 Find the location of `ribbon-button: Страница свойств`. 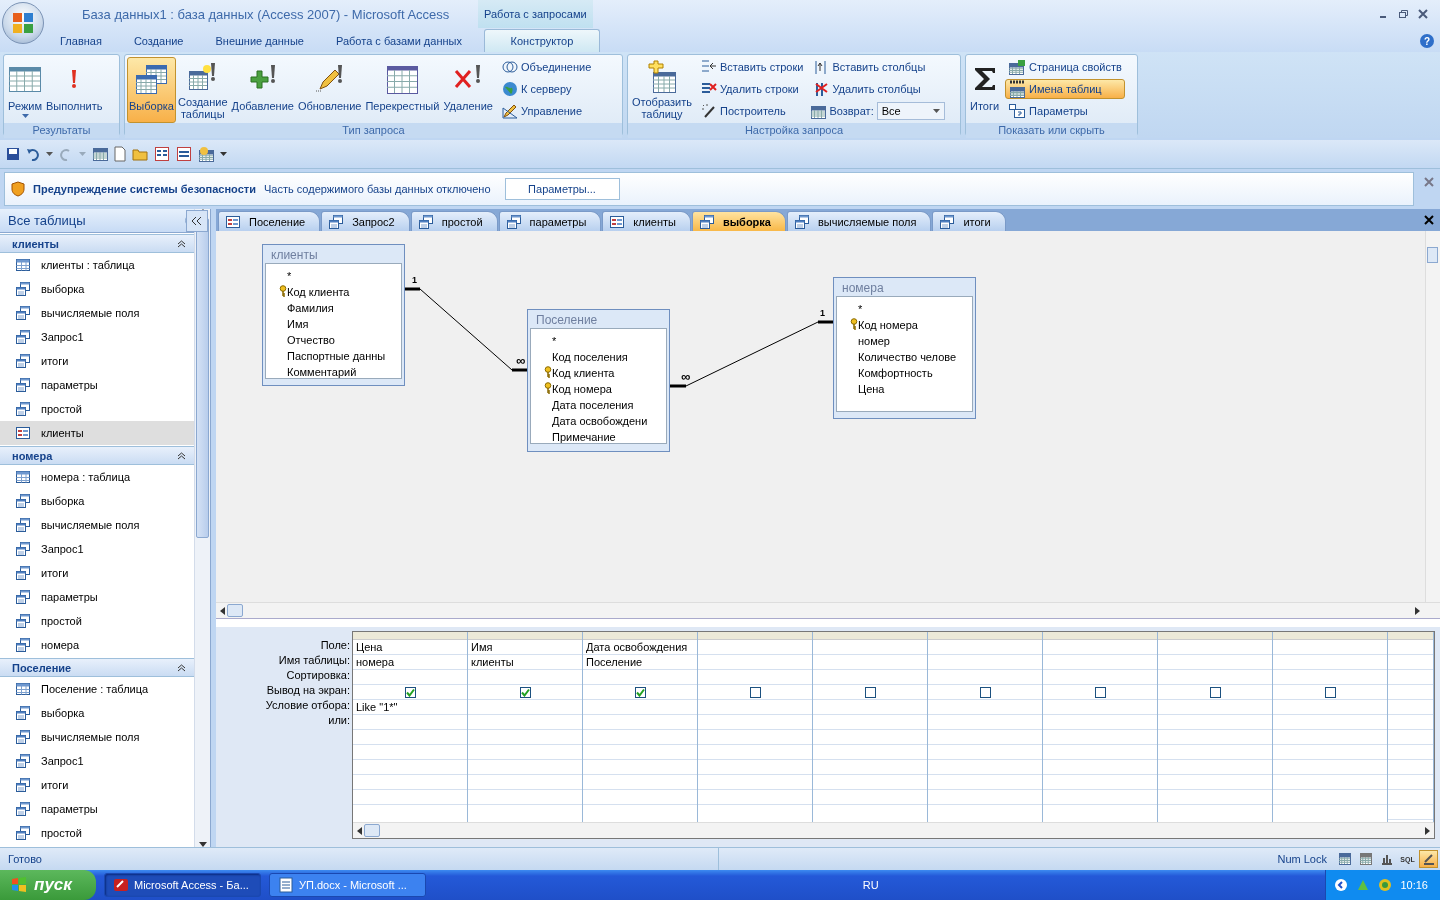

ribbon-button: Страница свойств is located at coordinates (1065, 67).